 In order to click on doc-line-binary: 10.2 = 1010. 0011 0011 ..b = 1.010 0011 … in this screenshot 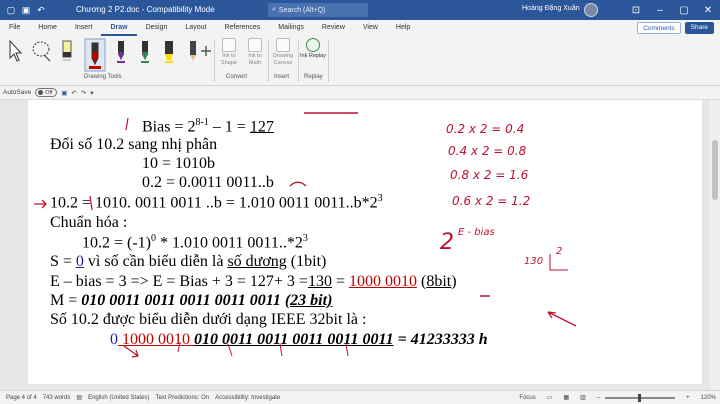, I will do `click(216, 202)`.